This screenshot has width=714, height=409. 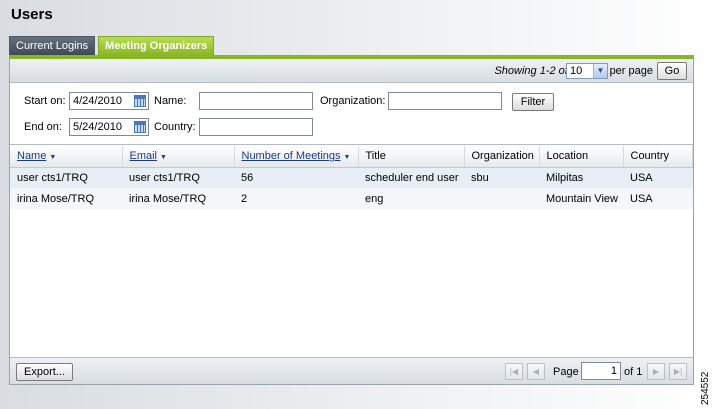 What do you see at coordinates (411, 177) in the screenshot?
I see `cell-title: scheduler end user` at bounding box center [411, 177].